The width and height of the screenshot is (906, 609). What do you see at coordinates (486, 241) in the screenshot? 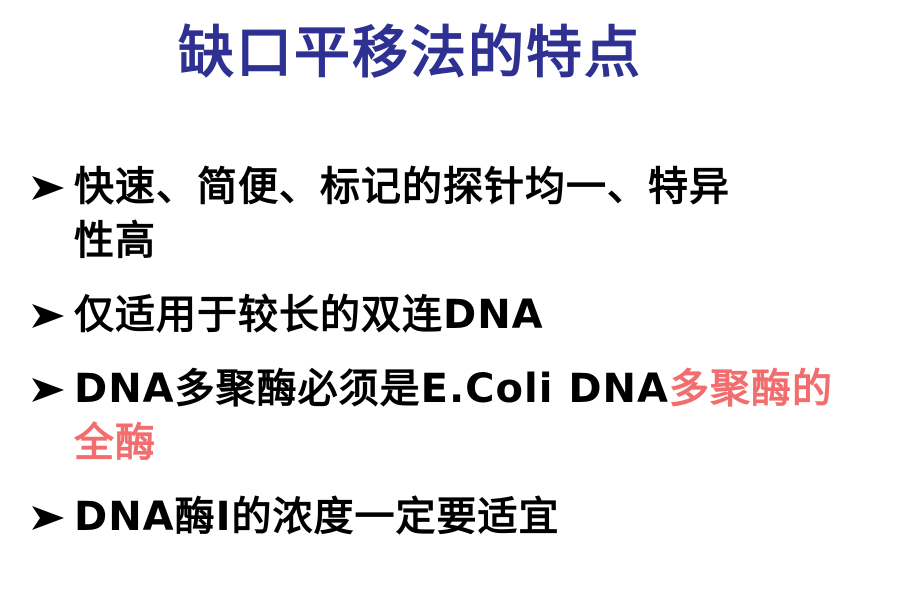
I see `bullet-line: 性高` at bounding box center [486, 241].